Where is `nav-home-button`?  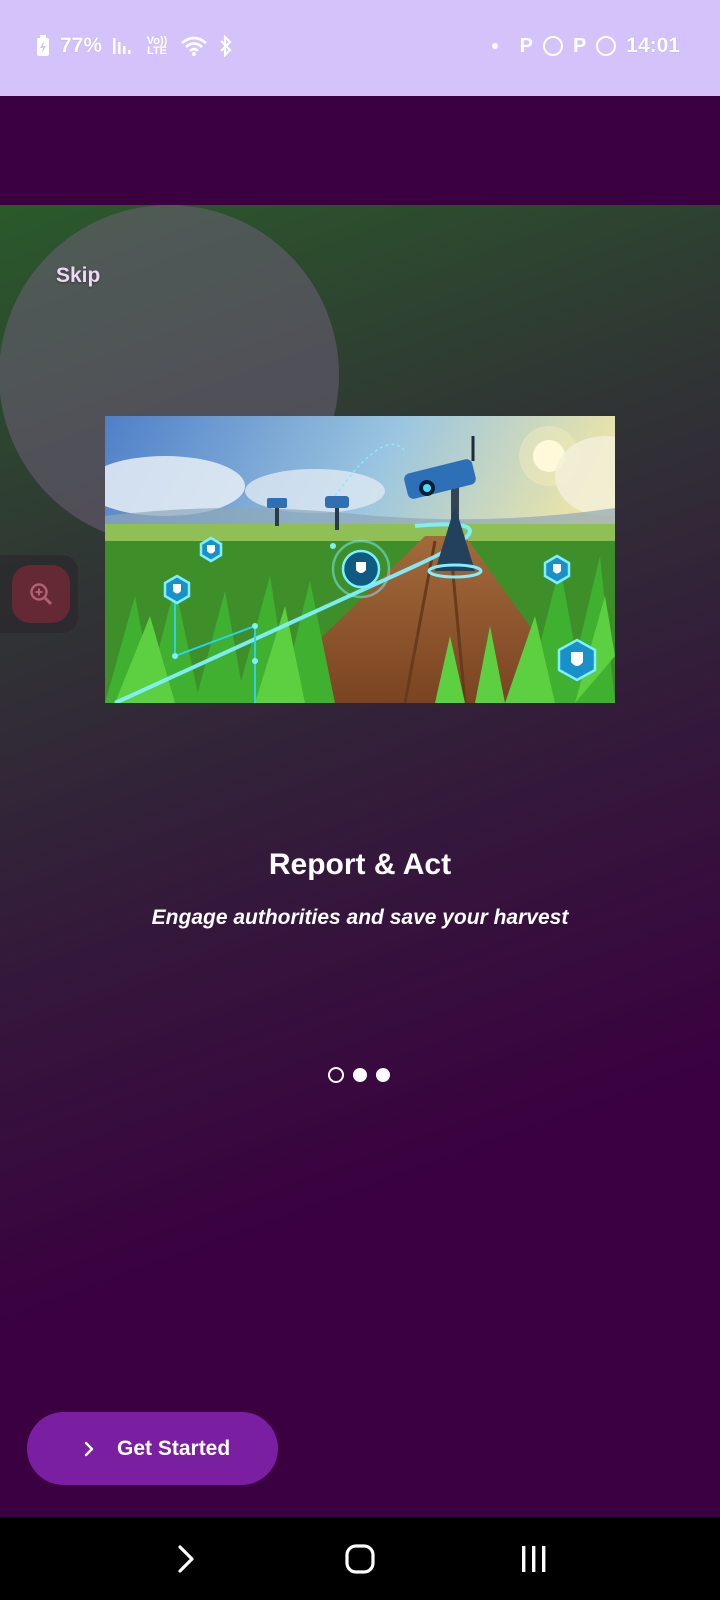
nav-home-button is located at coordinates (360, 1559).